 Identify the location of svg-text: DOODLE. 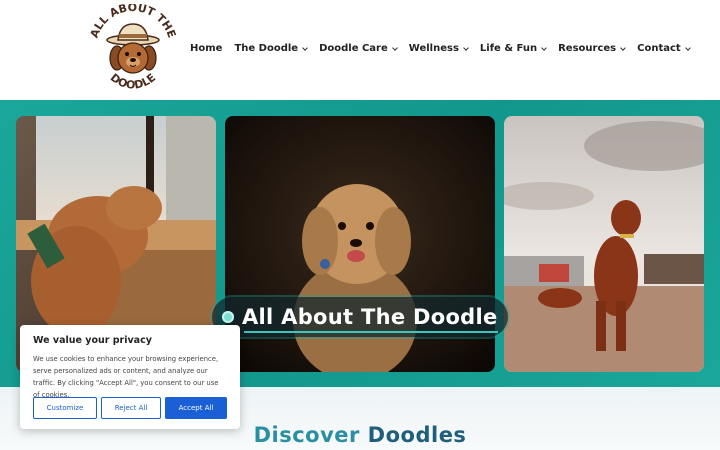
(133, 81).